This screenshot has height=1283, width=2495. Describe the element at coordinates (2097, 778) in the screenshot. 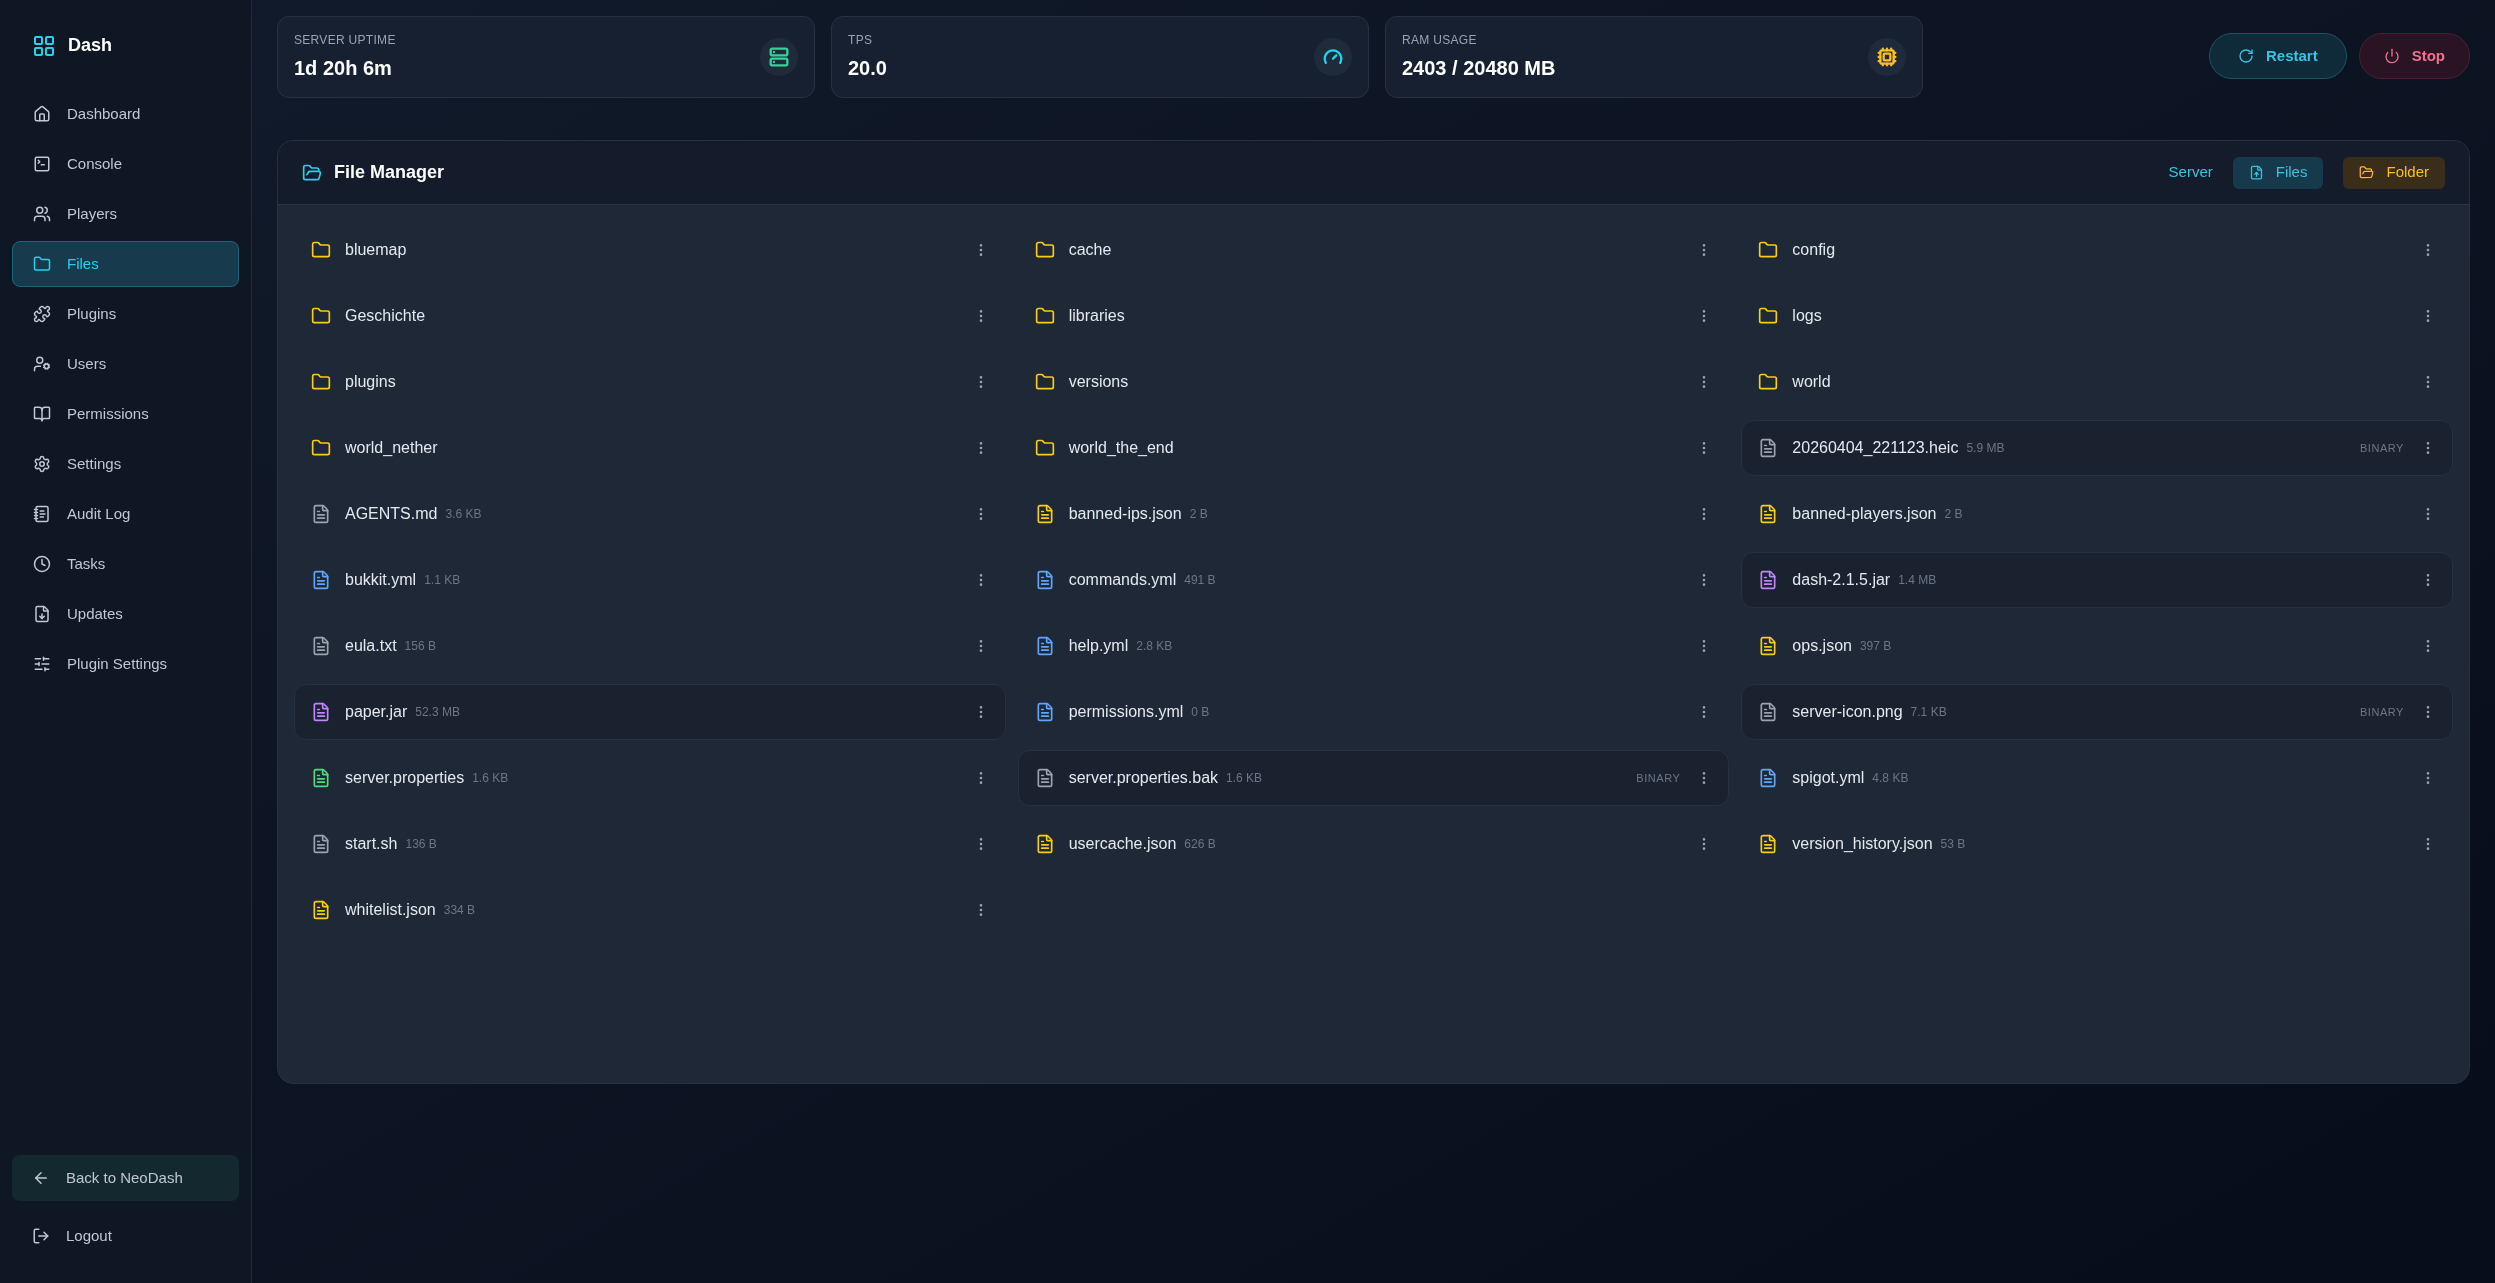

I see `file-row: spigot.yml 4.8 KB` at that location.